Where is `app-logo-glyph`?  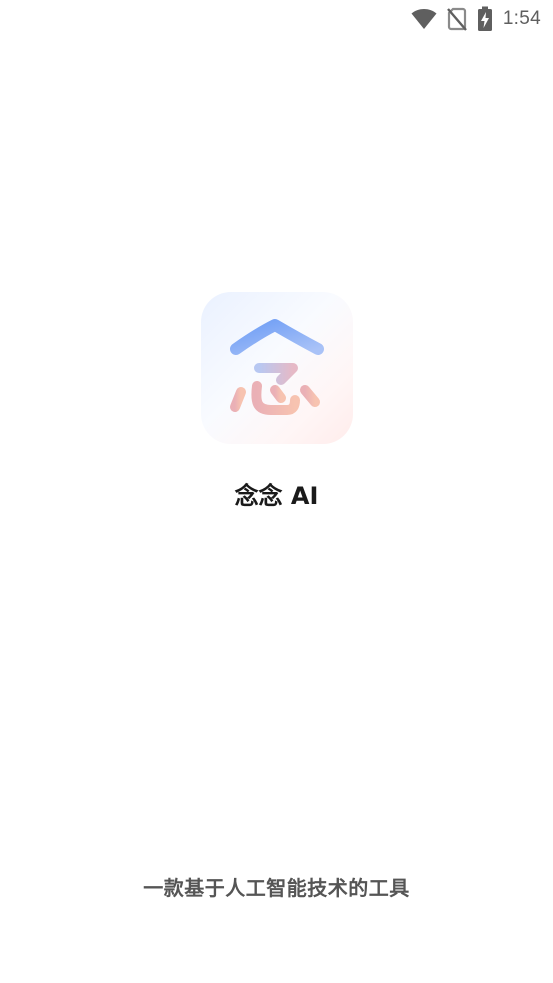 app-logo-glyph is located at coordinates (277, 367).